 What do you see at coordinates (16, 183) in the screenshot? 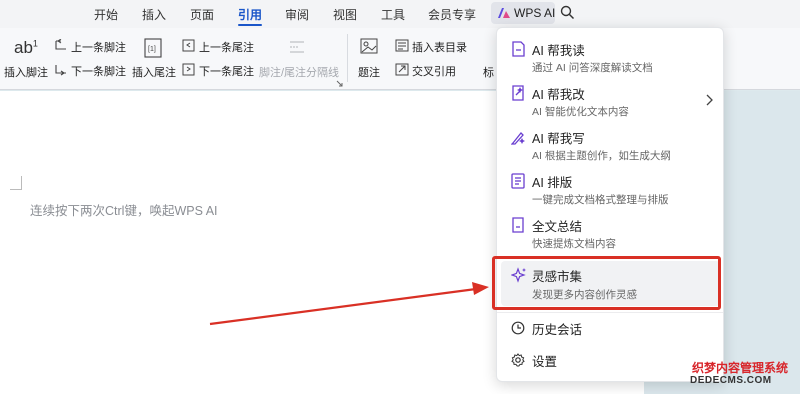
I see `page-corner-mark` at bounding box center [16, 183].